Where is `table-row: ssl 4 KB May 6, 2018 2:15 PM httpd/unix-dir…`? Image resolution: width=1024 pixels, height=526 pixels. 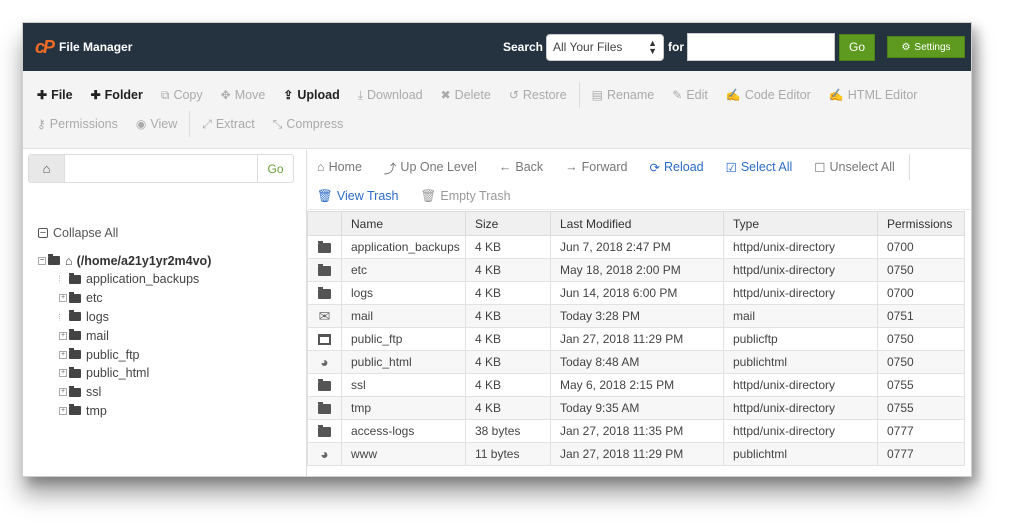 table-row: ssl 4 KB May 6, 2018 2:15 PM httpd/unix-dir… is located at coordinates (636, 385).